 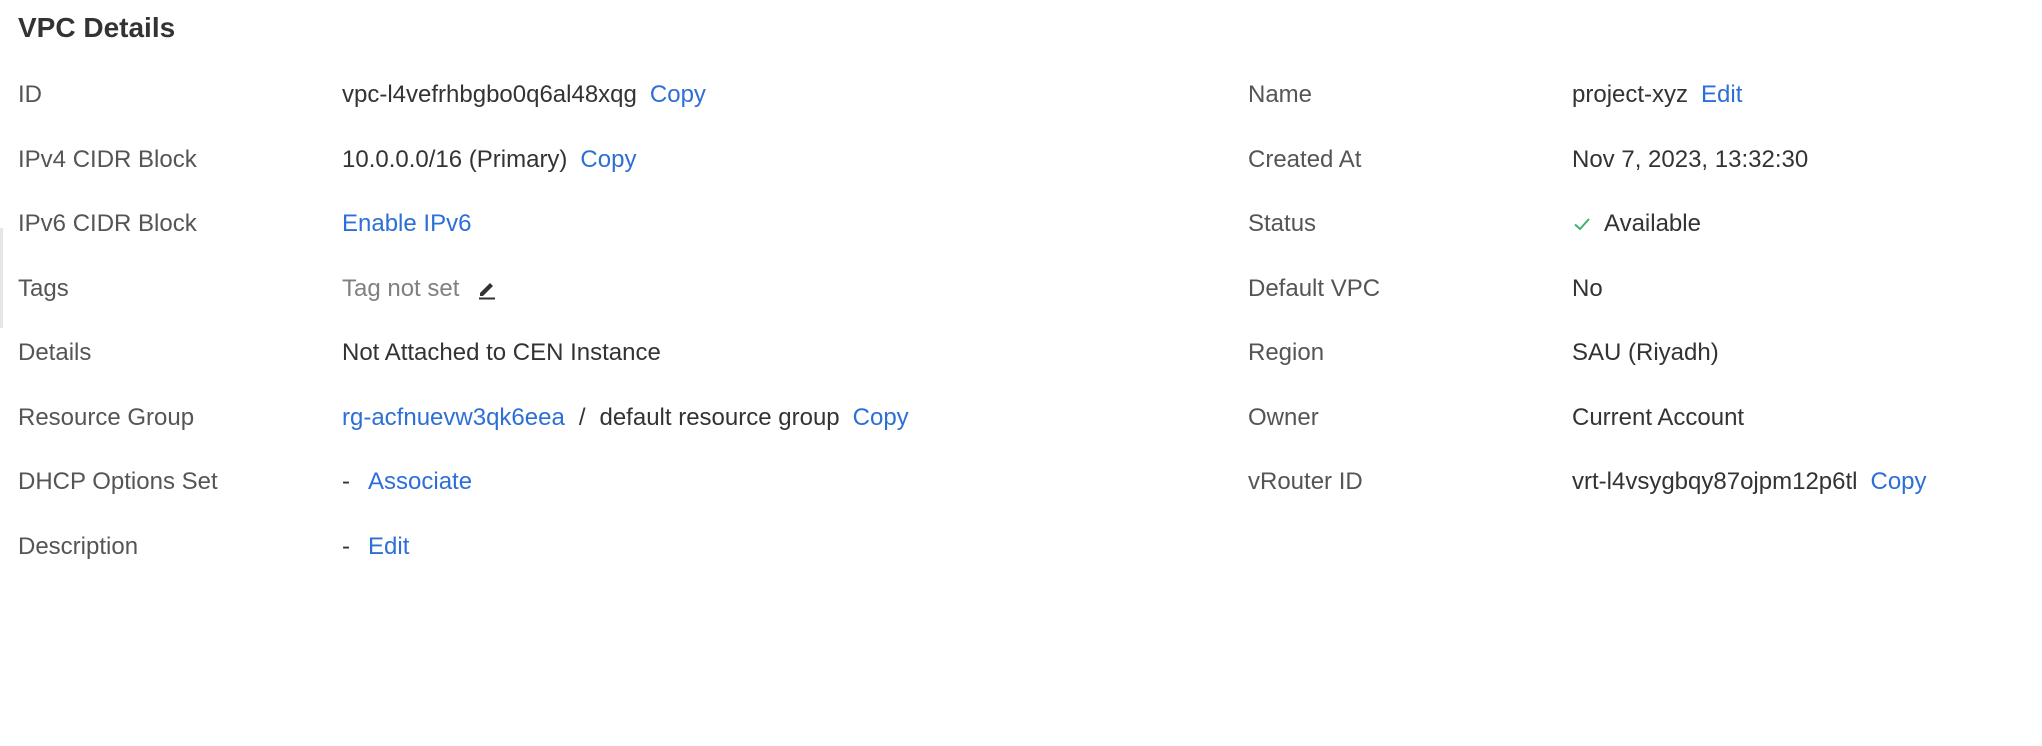 I want to click on id-value-group: vpc-l4vefrhbgbo0q6al48xqg Copy, so click(x=524, y=95).